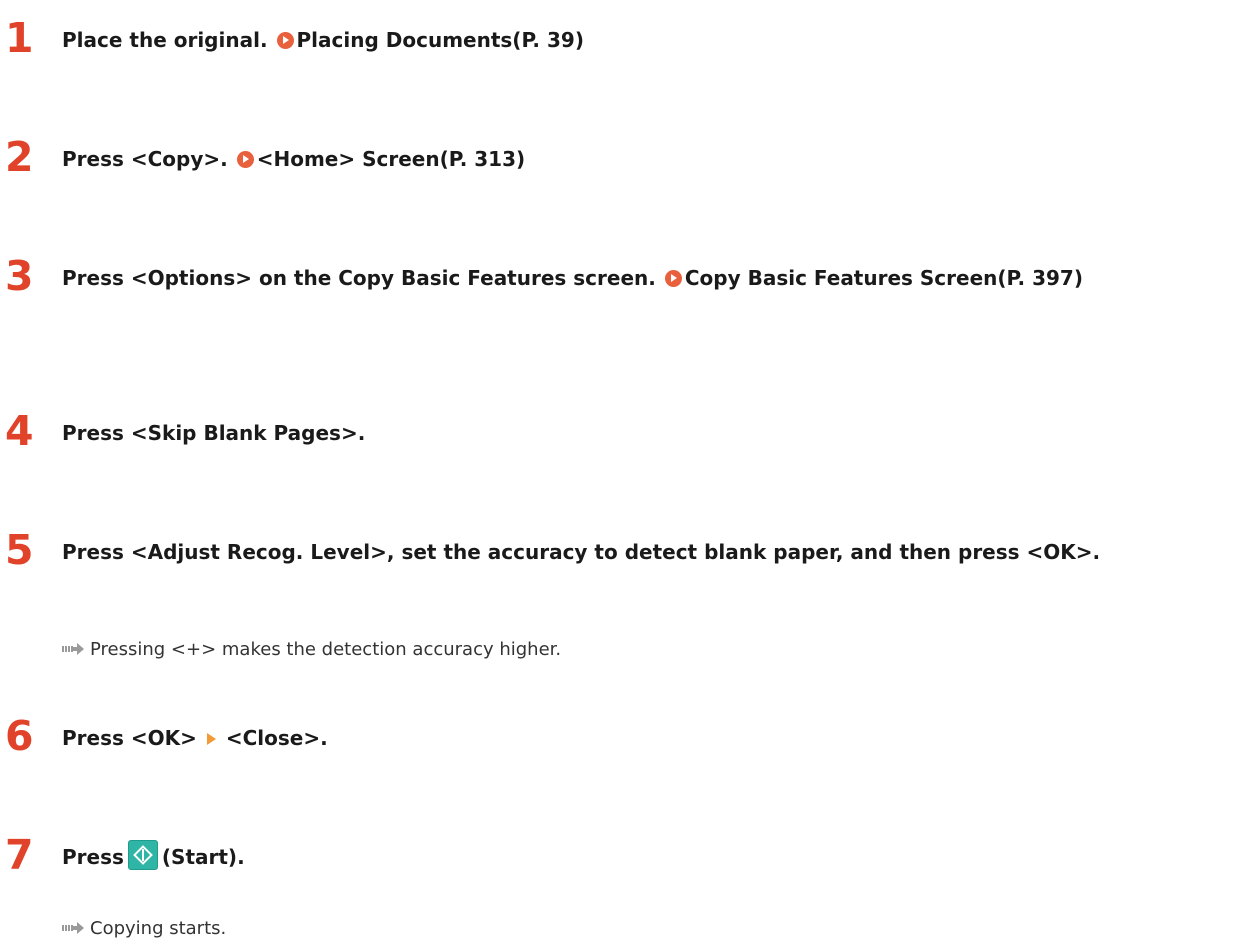  What do you see at coordinates (657, 159) in the screenshot?
I see `step-instruction: Press <Copy>. <Home> Screen(P. 313)` at bounding box center [657, 159].